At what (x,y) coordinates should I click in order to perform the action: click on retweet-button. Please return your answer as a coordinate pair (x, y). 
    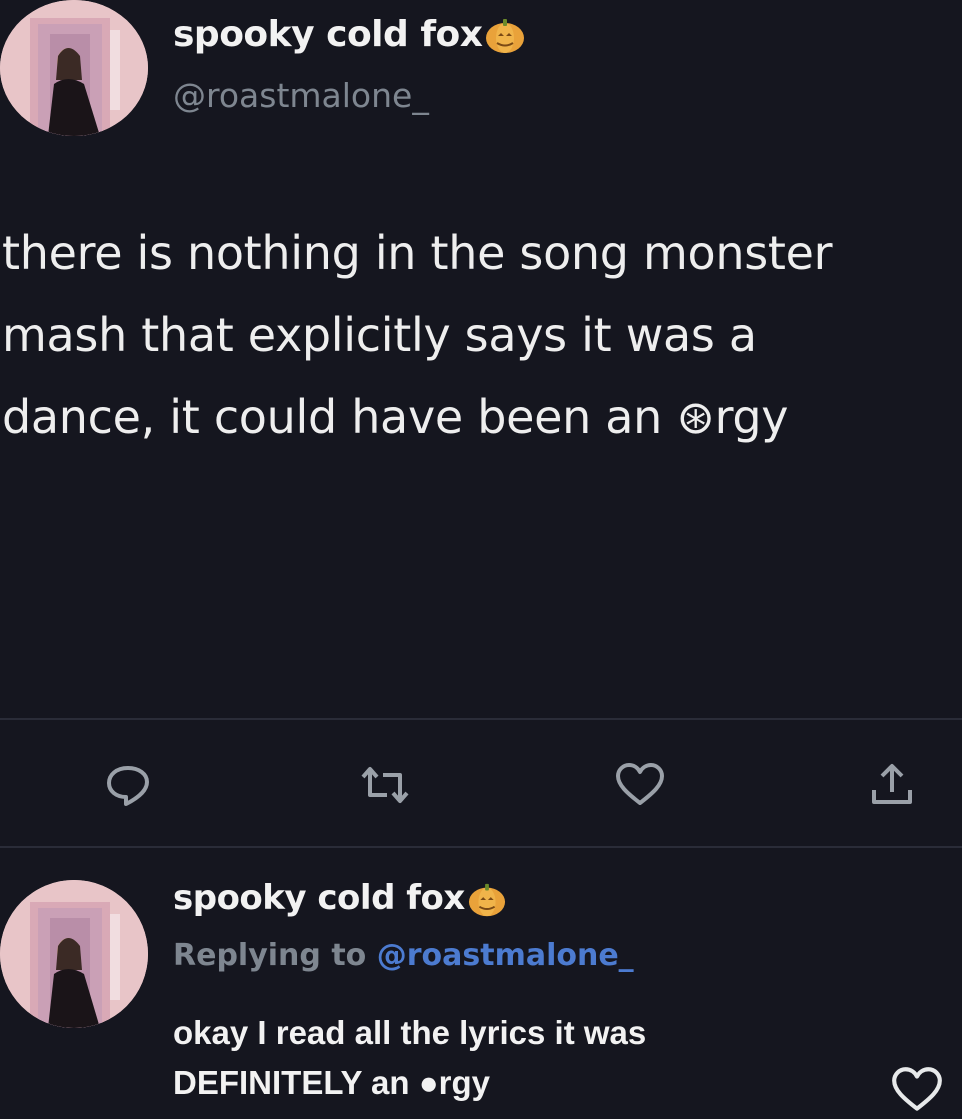
    Looking at the image, I should click on (385, 785).